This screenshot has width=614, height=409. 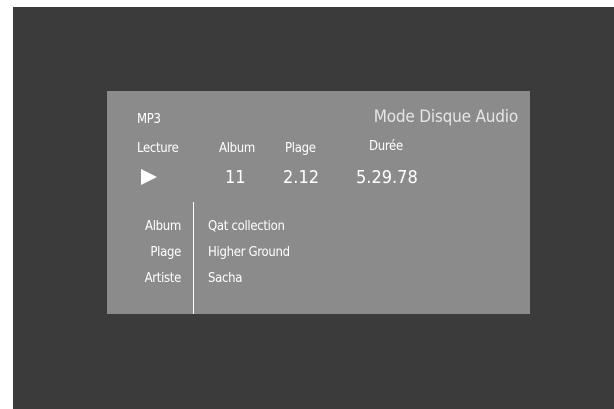 What do you see at coordinates (163, 226) in the screenshot?
I see `info-album-label: Album` at bounding box center [163, 226].